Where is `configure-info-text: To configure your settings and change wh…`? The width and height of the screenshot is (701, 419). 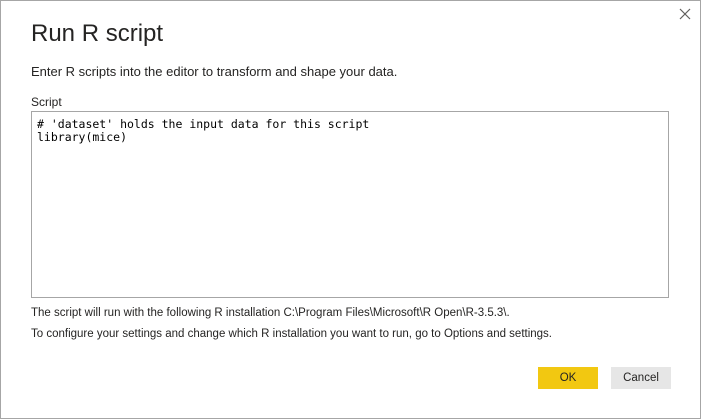 configure-info-text: To configure your settings and change wh… is located at coordinates (292, 334).